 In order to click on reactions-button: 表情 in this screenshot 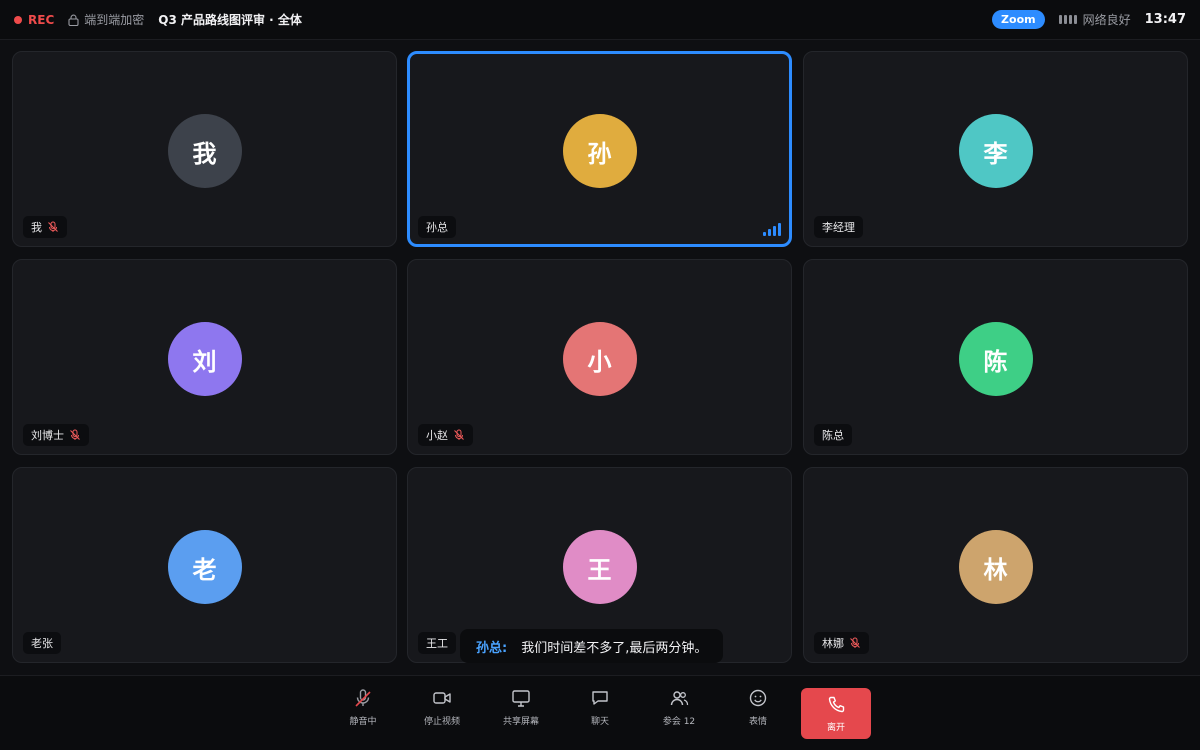, I will do `click(758, 707)`.